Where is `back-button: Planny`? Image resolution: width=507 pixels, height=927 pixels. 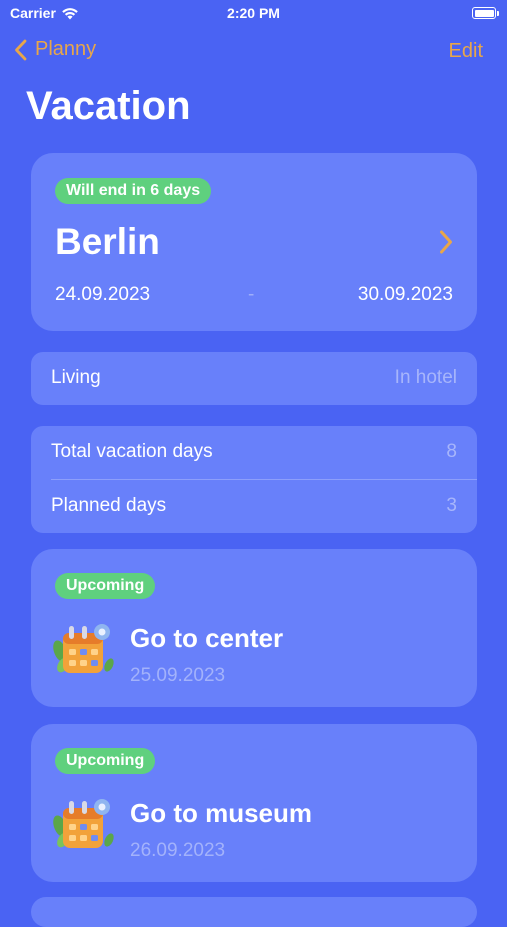 back-button: Planny is located at coordinates (55, 49).